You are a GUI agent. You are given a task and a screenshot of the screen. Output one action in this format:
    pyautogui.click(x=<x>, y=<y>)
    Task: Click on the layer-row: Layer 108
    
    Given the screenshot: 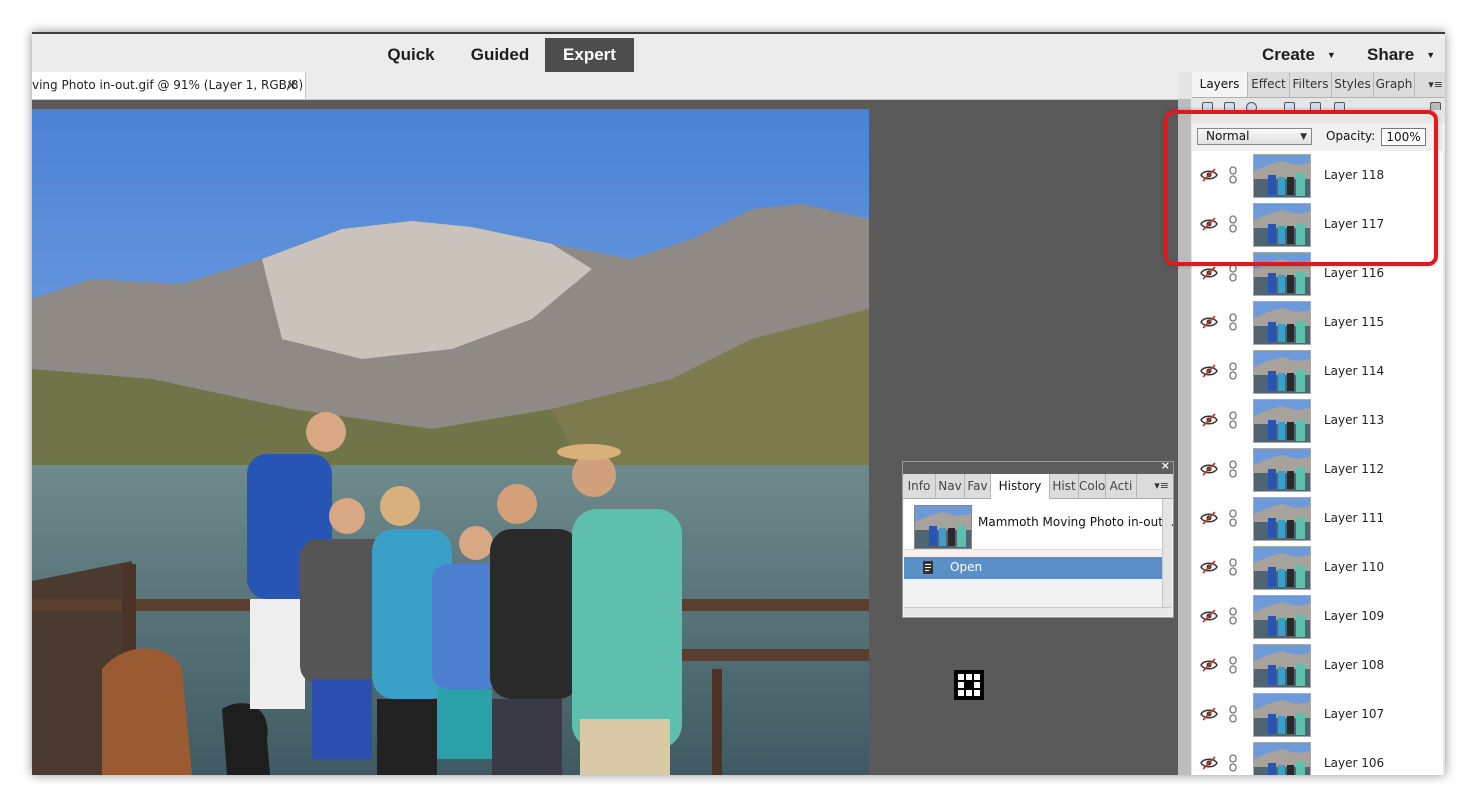 What is the action you would take?
    pyautogui.click(x=1317, y=666)
    